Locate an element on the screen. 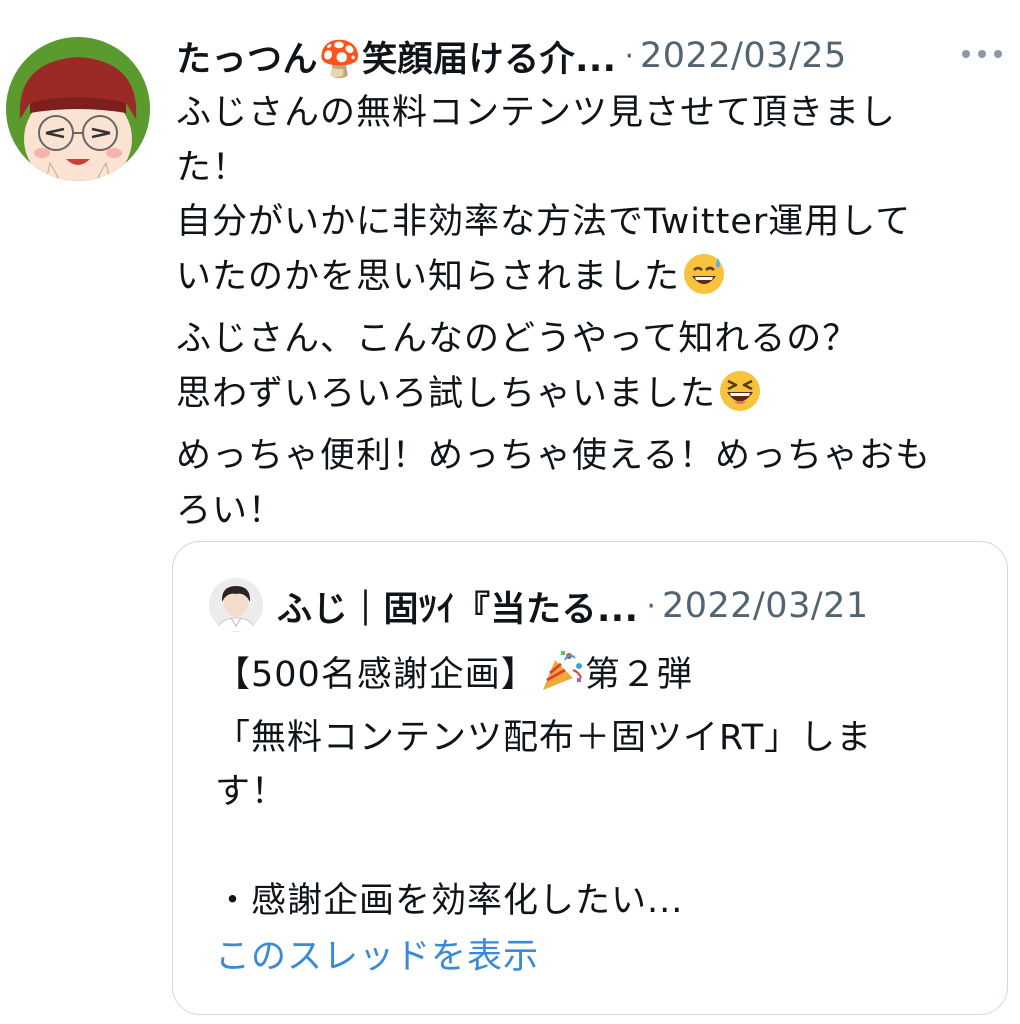  quoted-line-with-emoji: 【500名感謝企画】 第２弾 is located at coordinates (605, 679).